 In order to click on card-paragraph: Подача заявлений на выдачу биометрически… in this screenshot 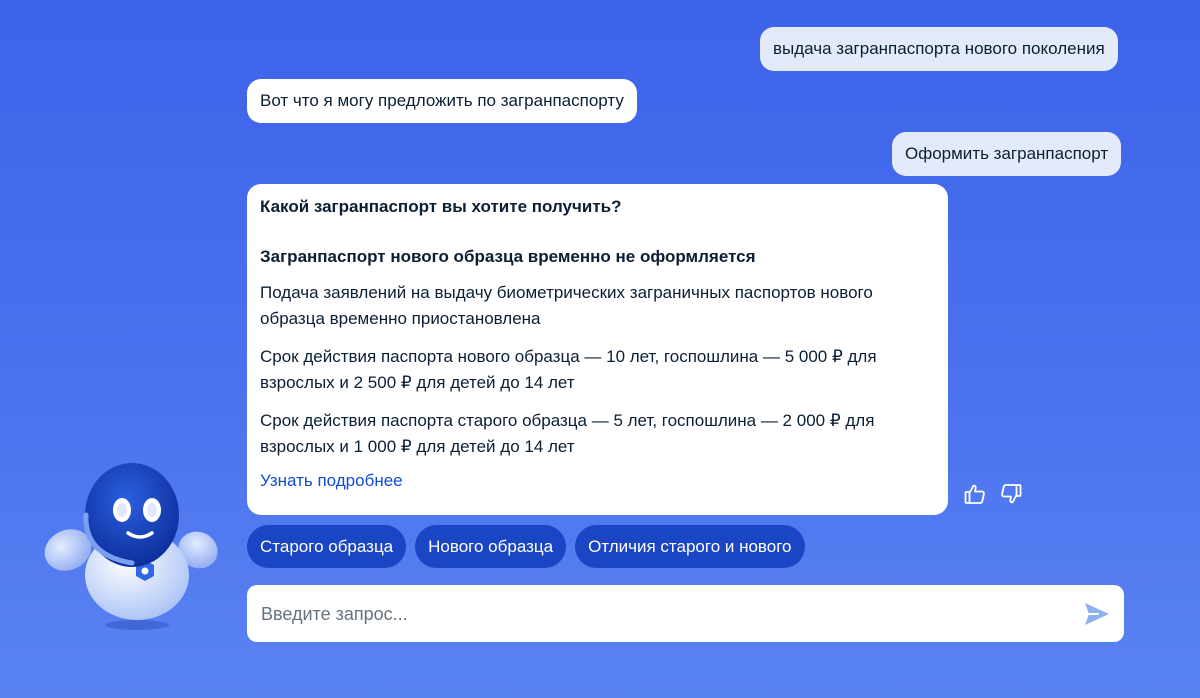, I will do `click(566, 305)`.